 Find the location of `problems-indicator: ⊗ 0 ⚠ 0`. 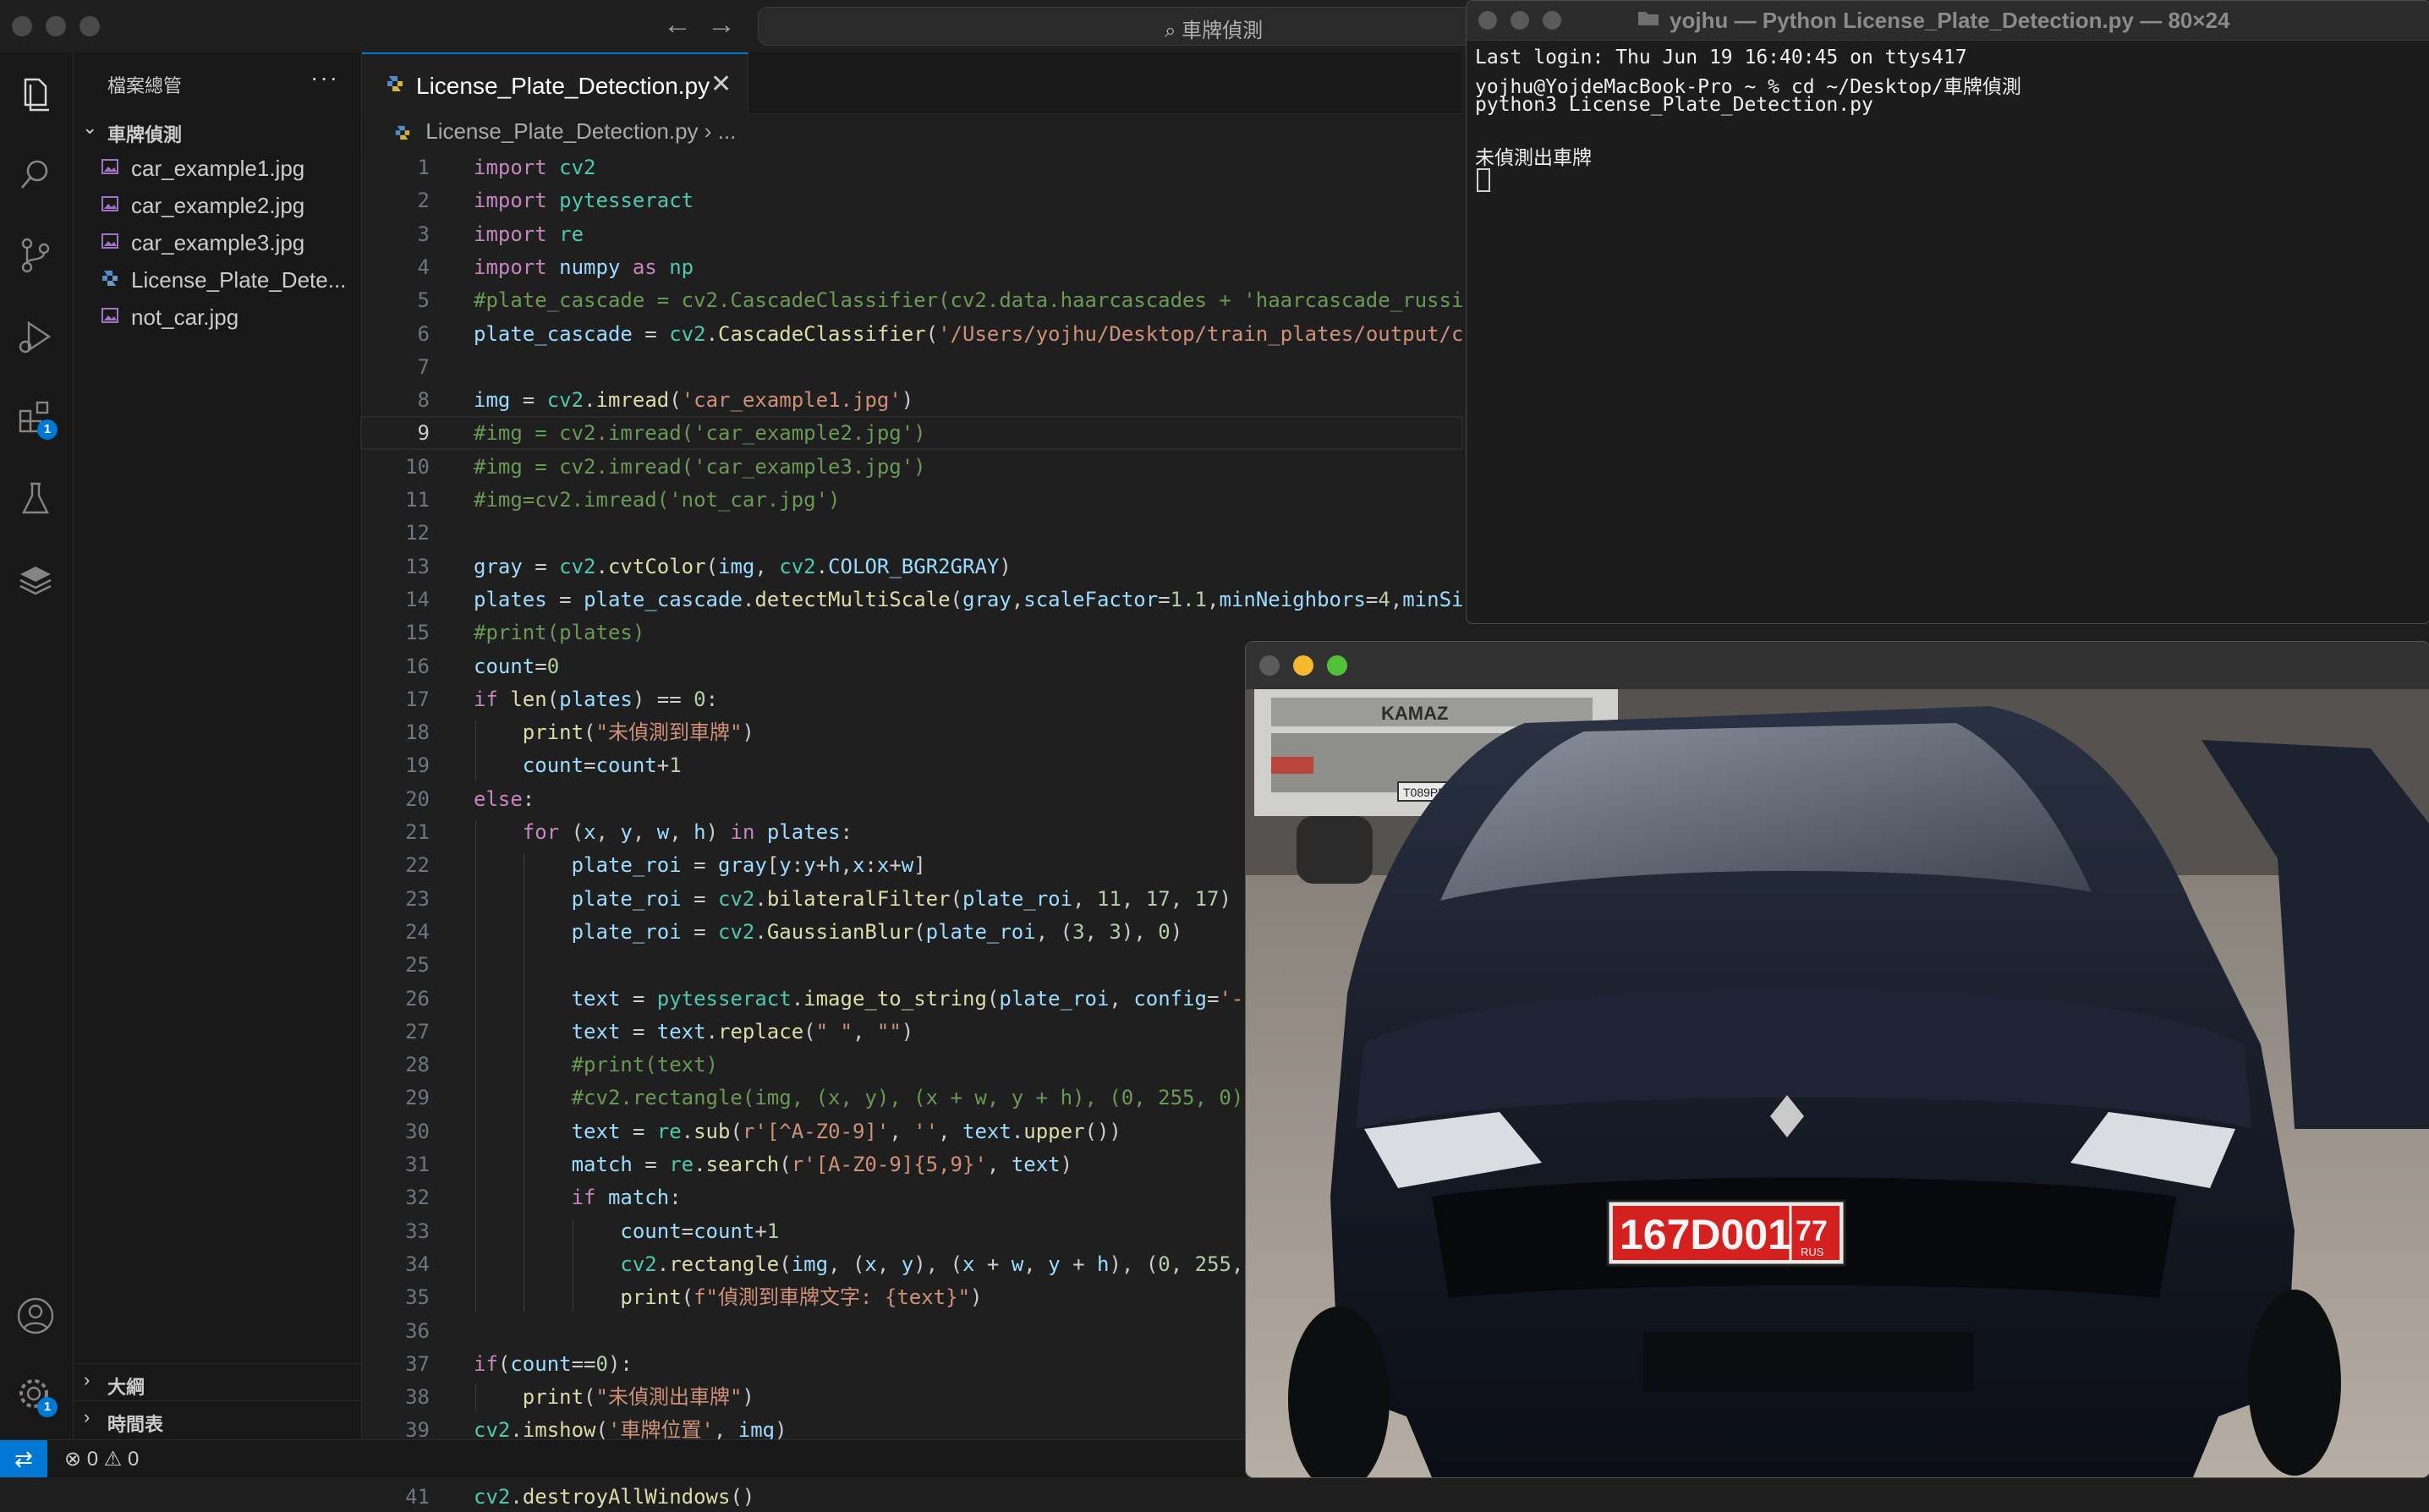

problems-indicator: ⊗ 0 ⚠ 0 is located at coordinates (101, 1459).